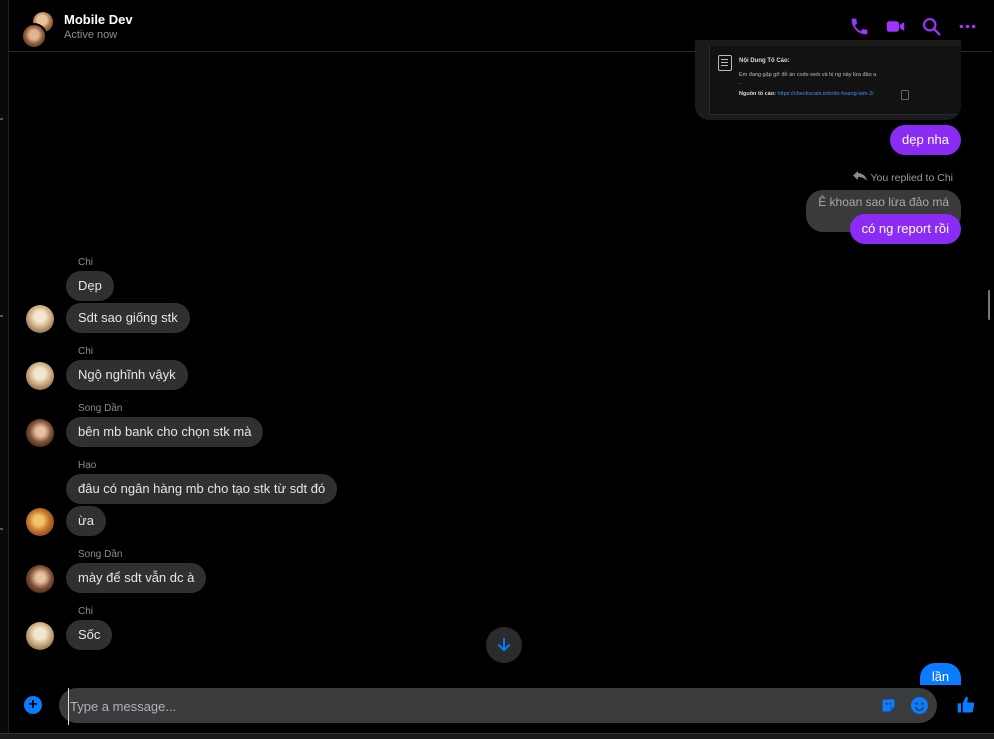  I want to click on document-icon, so click(725, 63).